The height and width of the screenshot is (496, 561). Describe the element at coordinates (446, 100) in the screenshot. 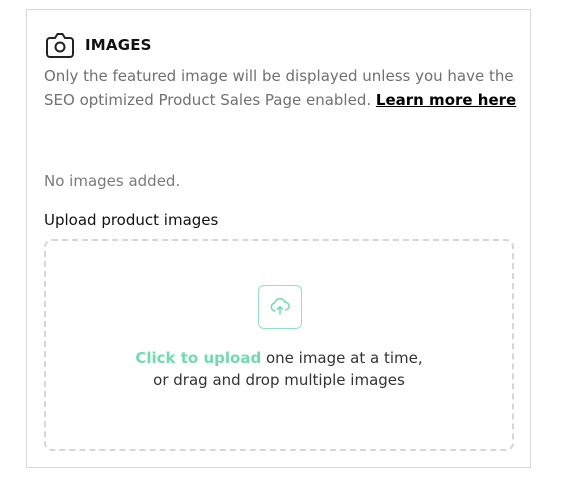

I see `learn-more-link: Learn more here` at that location.